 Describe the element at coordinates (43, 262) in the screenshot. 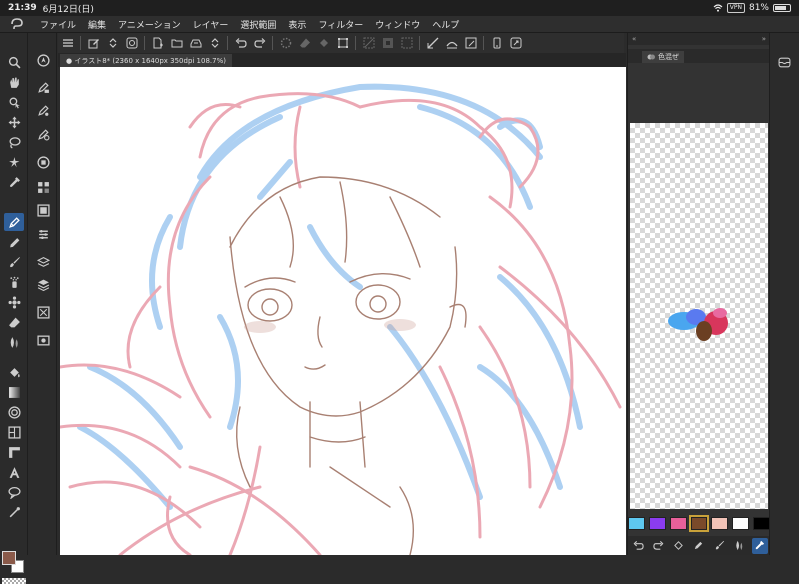

I see `layer-search-icon` at that location.